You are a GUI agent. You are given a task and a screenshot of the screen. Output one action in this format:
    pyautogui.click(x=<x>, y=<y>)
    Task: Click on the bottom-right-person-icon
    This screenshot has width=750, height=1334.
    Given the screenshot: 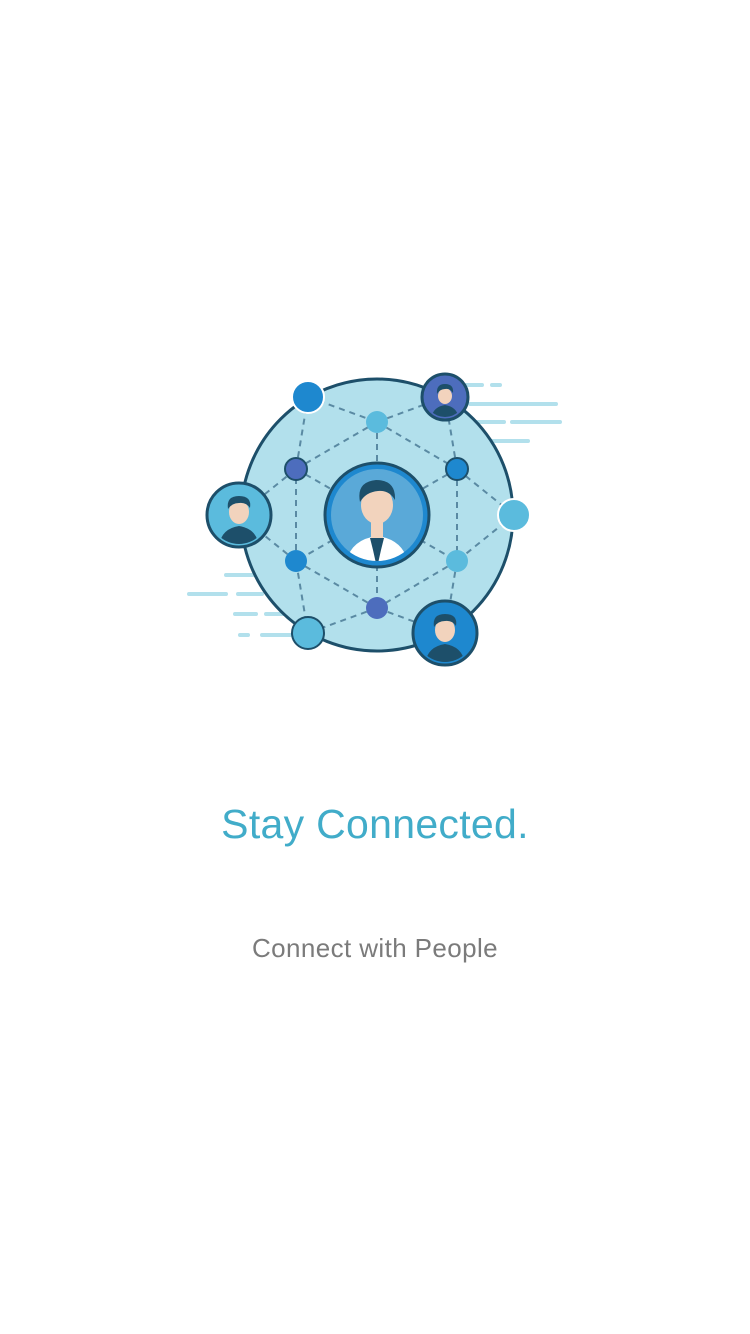 What is the action you would take?
    pyautogui.click(x=445, y=633)
    